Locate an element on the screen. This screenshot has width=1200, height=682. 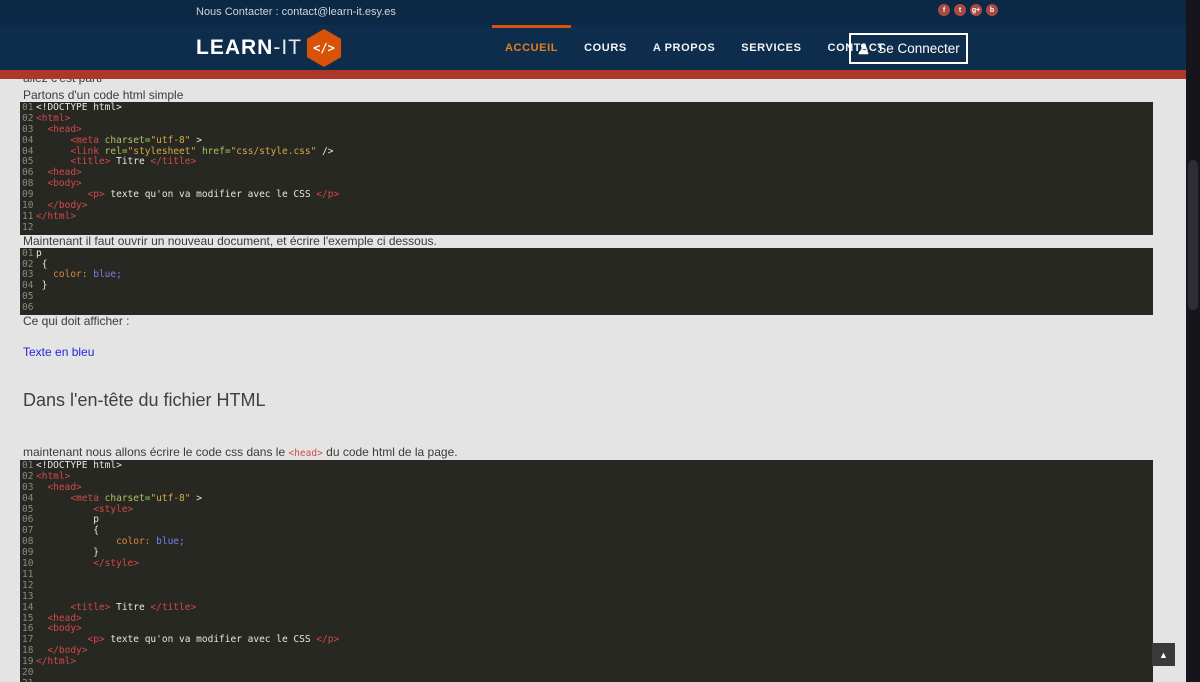
code-line: 06 p is located at coordinates (60, 520).